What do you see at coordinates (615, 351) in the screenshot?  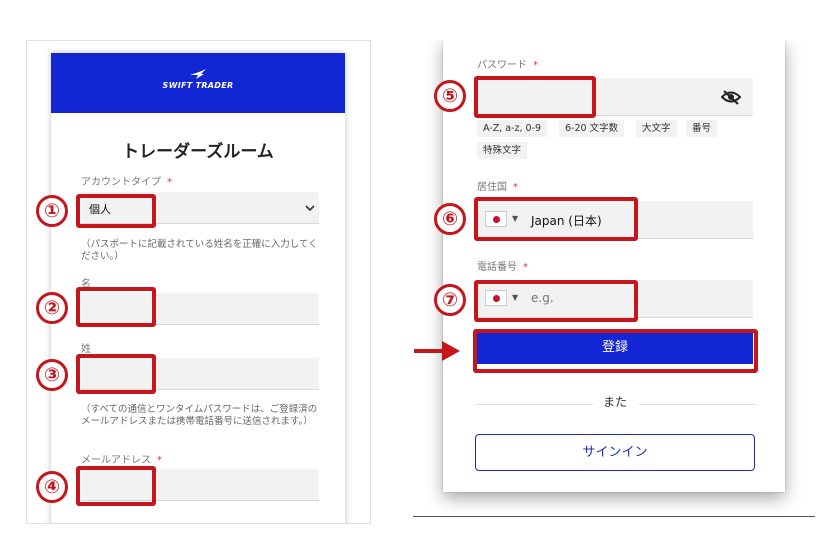 I see `highlight-box-register` at bounding box center [615, 351].